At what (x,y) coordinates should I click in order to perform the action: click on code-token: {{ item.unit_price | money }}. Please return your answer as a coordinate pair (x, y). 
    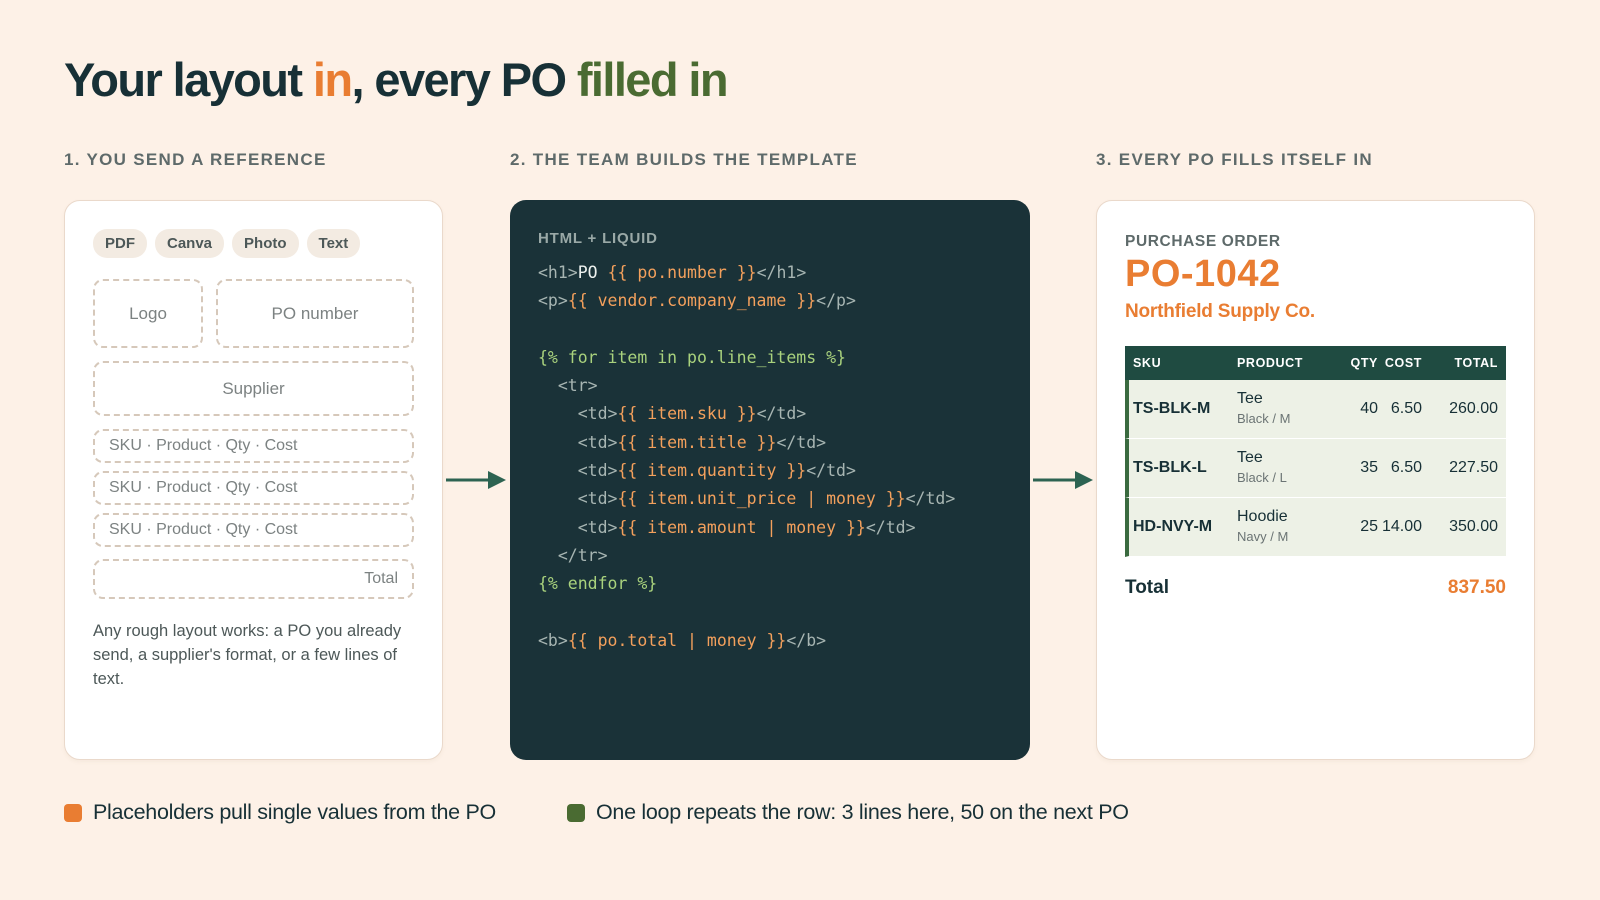
    Looking at the image, I should click on (761, 499).